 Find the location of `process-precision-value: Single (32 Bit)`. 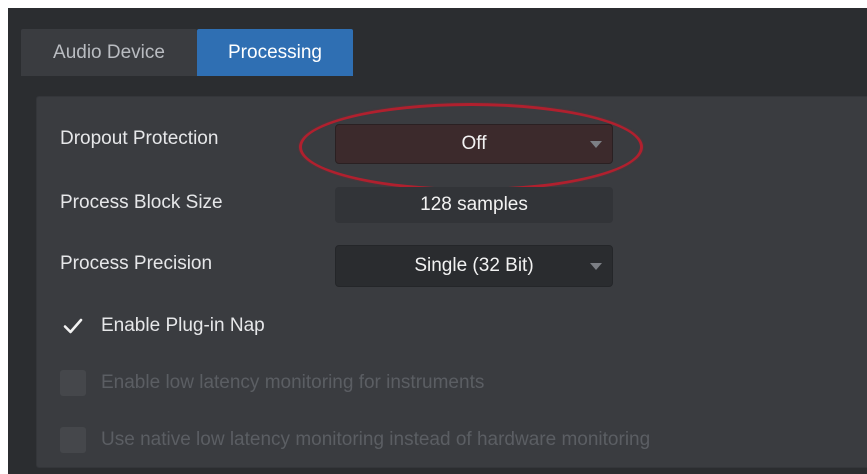

process-precision-value: Single (32 Bit) is located at coordinates (474, 265).